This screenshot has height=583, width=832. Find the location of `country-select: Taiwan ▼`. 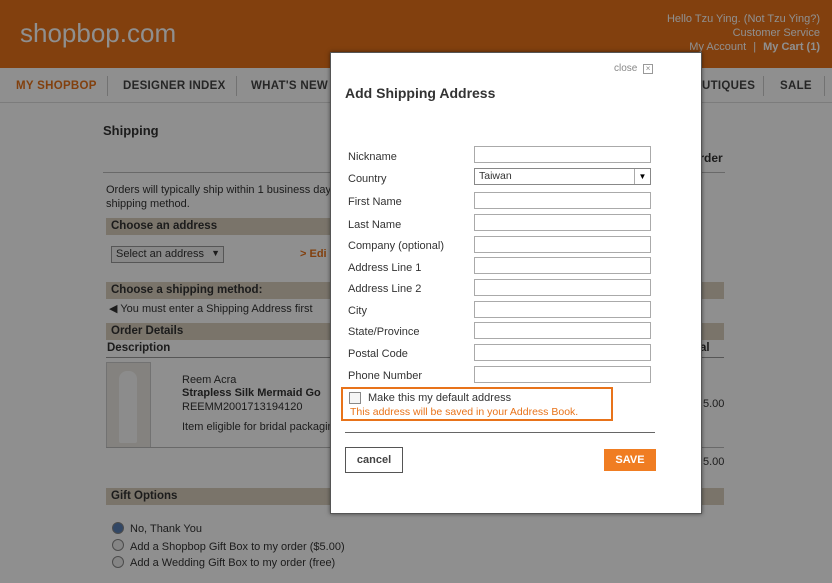

country-select: Taiwan ▼ is located at coordinates (562, 176).